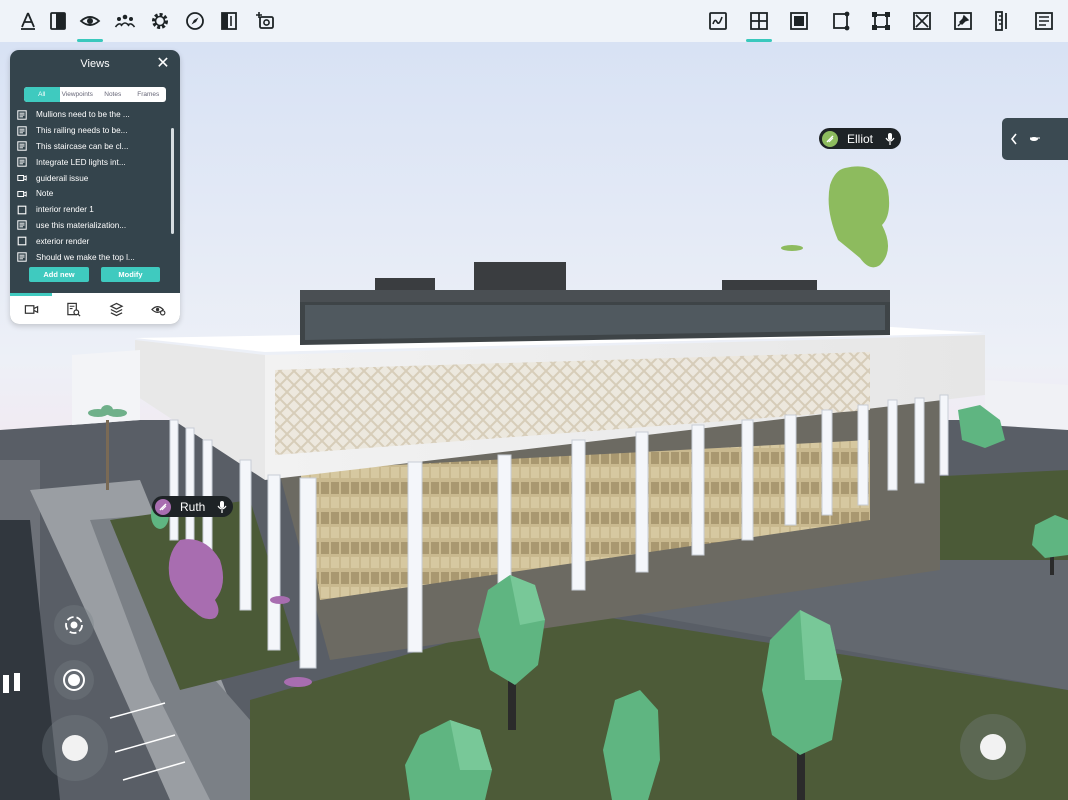  What do you see at coordinates (1013, 139) in the screenshot?
I see `chevron-left-icon` at bounding box center [1013, 139].